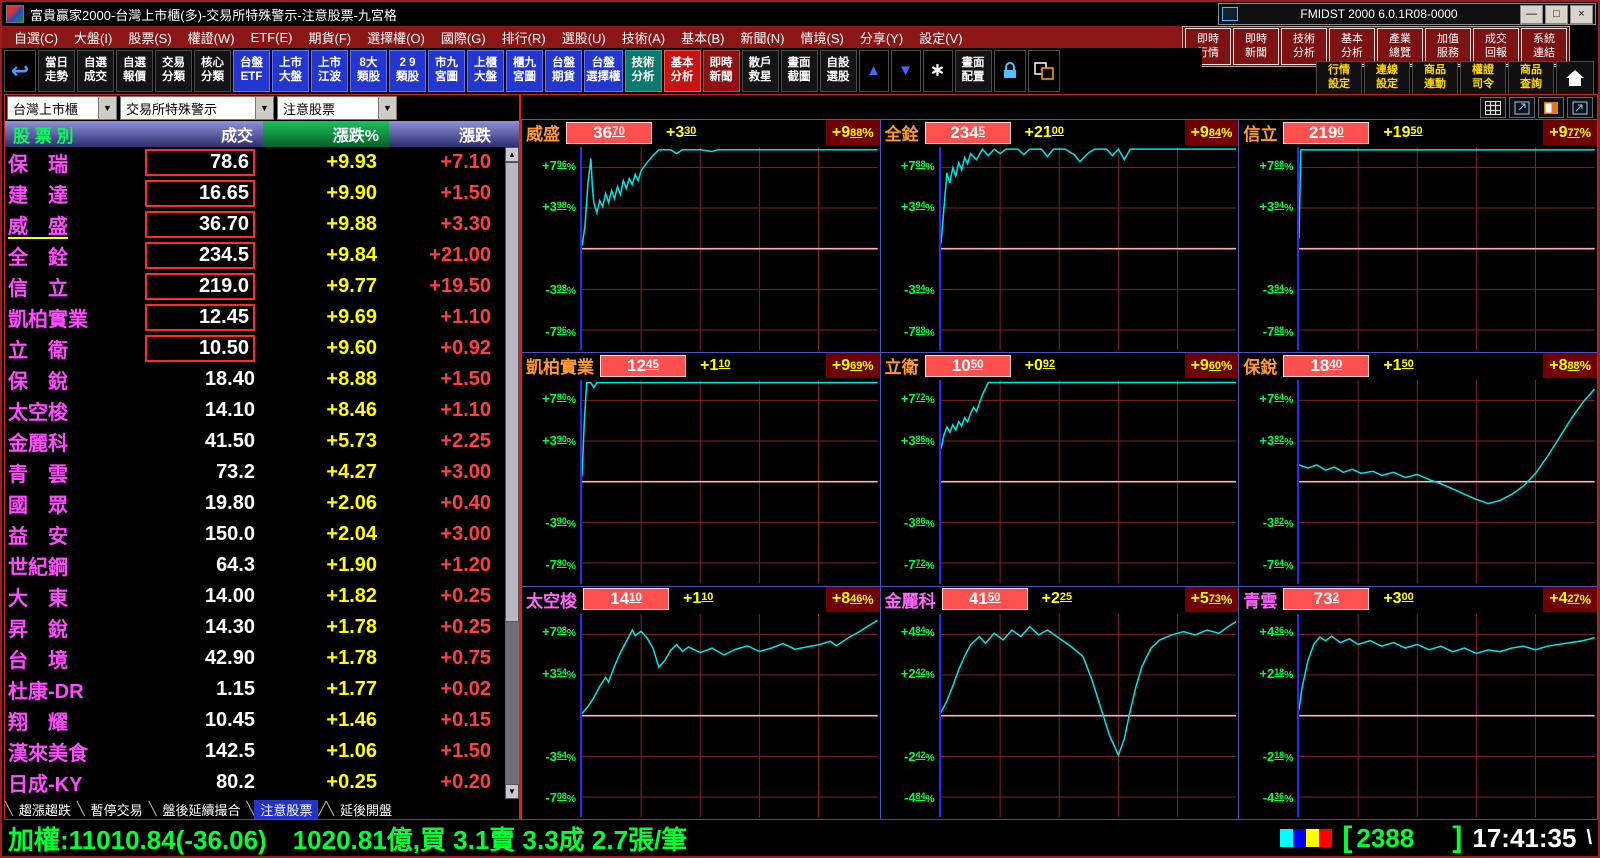  What do you see at coordinates (937, 71) in the screenshot?
I see `favorite-button: ∗` at bounding box center [937, 71].